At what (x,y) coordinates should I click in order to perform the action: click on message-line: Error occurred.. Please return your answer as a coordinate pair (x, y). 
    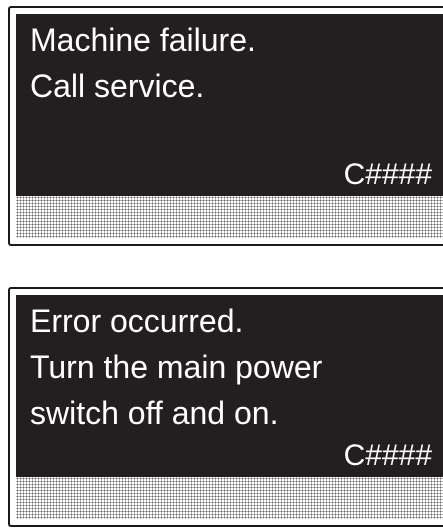
    Looking at the image, I should click on (137, 321).